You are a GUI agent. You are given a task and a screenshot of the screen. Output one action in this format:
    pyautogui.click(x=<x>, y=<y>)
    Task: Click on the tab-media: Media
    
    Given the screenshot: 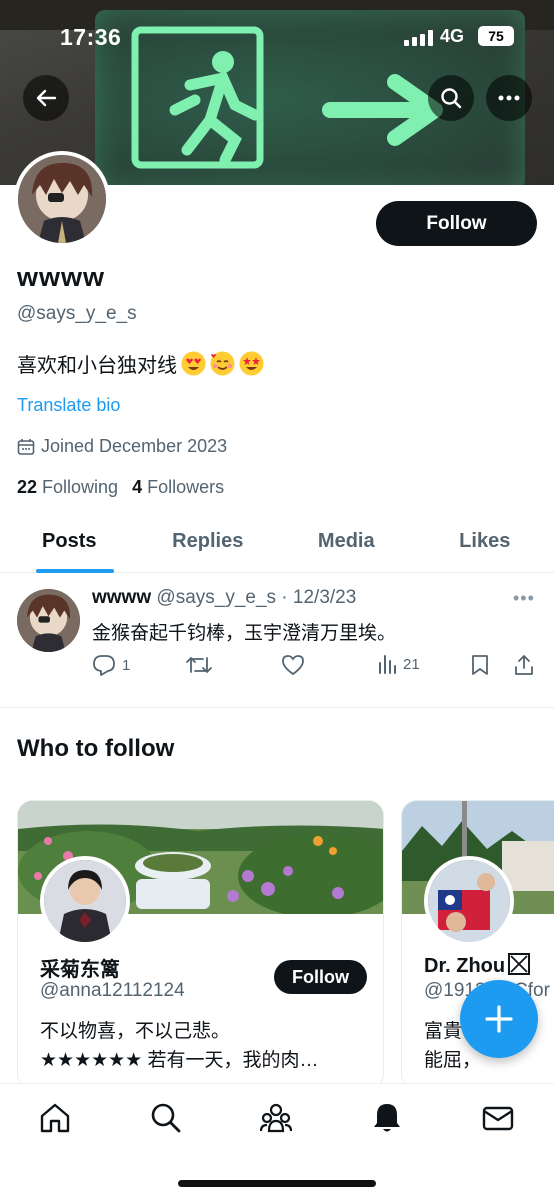 What is the action you would take?
    pyautogui.click(x=346, y=545)
    